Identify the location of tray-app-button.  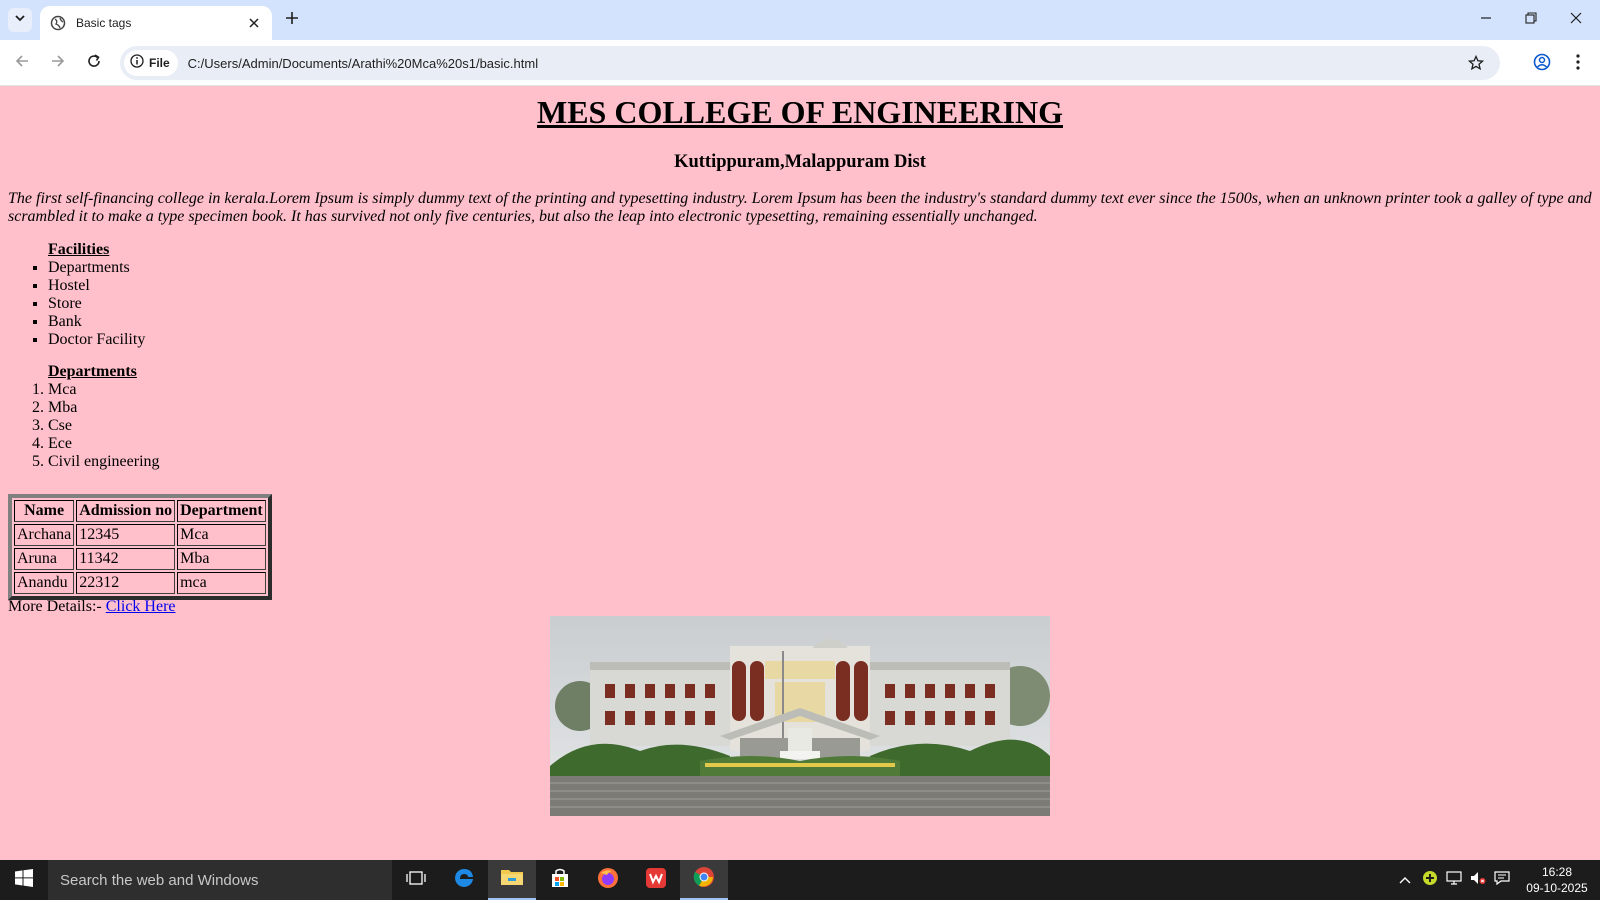
(1430, 880).